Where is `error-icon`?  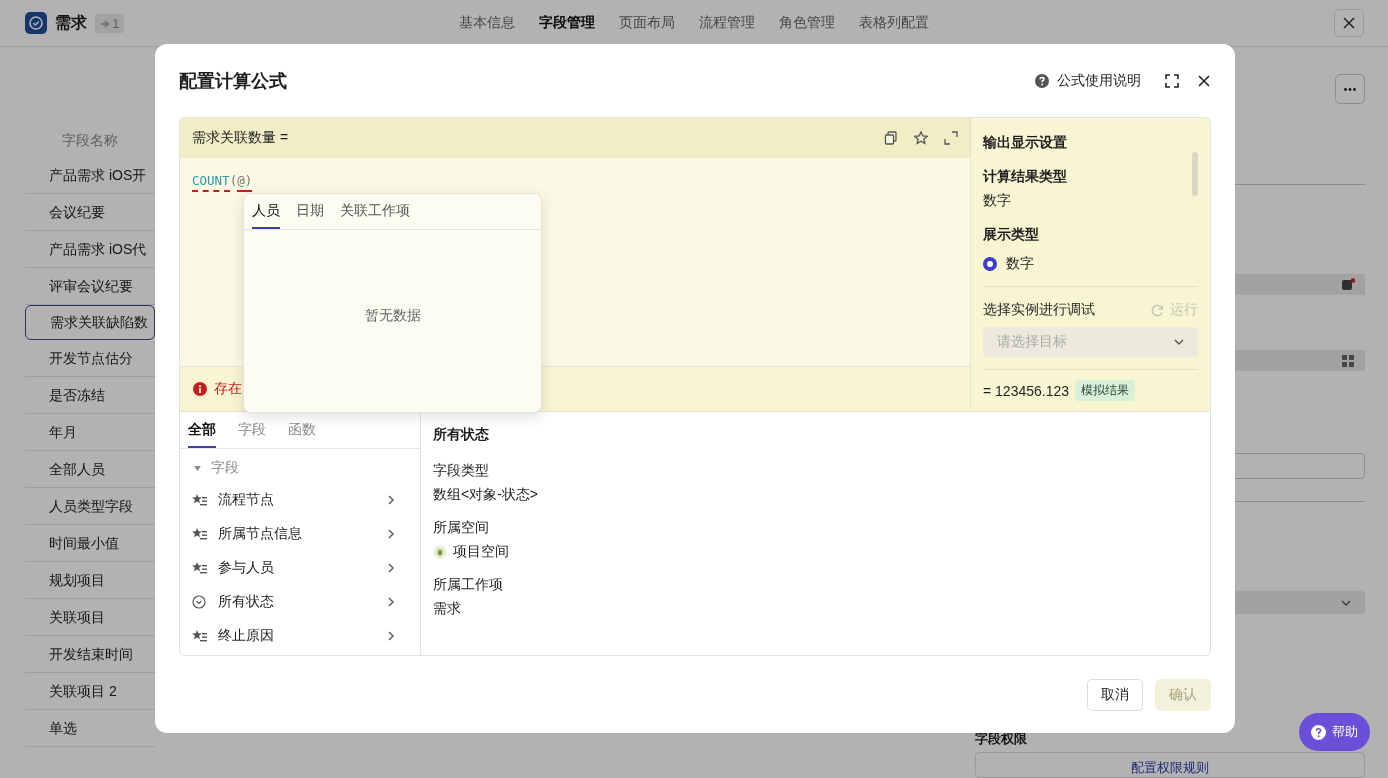 error-icon is located at coordinates (200, 389).